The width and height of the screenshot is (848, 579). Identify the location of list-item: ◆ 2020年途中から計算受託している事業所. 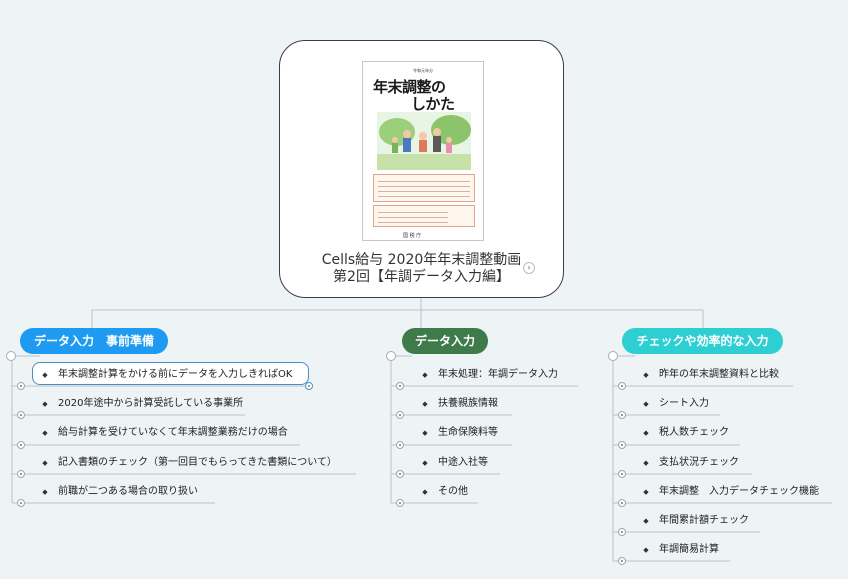
(141, 404).